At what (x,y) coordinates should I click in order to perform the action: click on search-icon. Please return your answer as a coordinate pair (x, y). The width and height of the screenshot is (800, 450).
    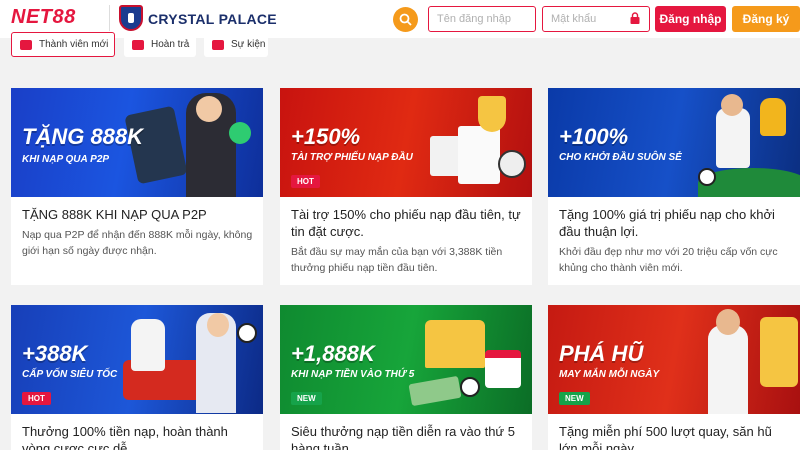
    Looking at the image, I should click on (405, 19).